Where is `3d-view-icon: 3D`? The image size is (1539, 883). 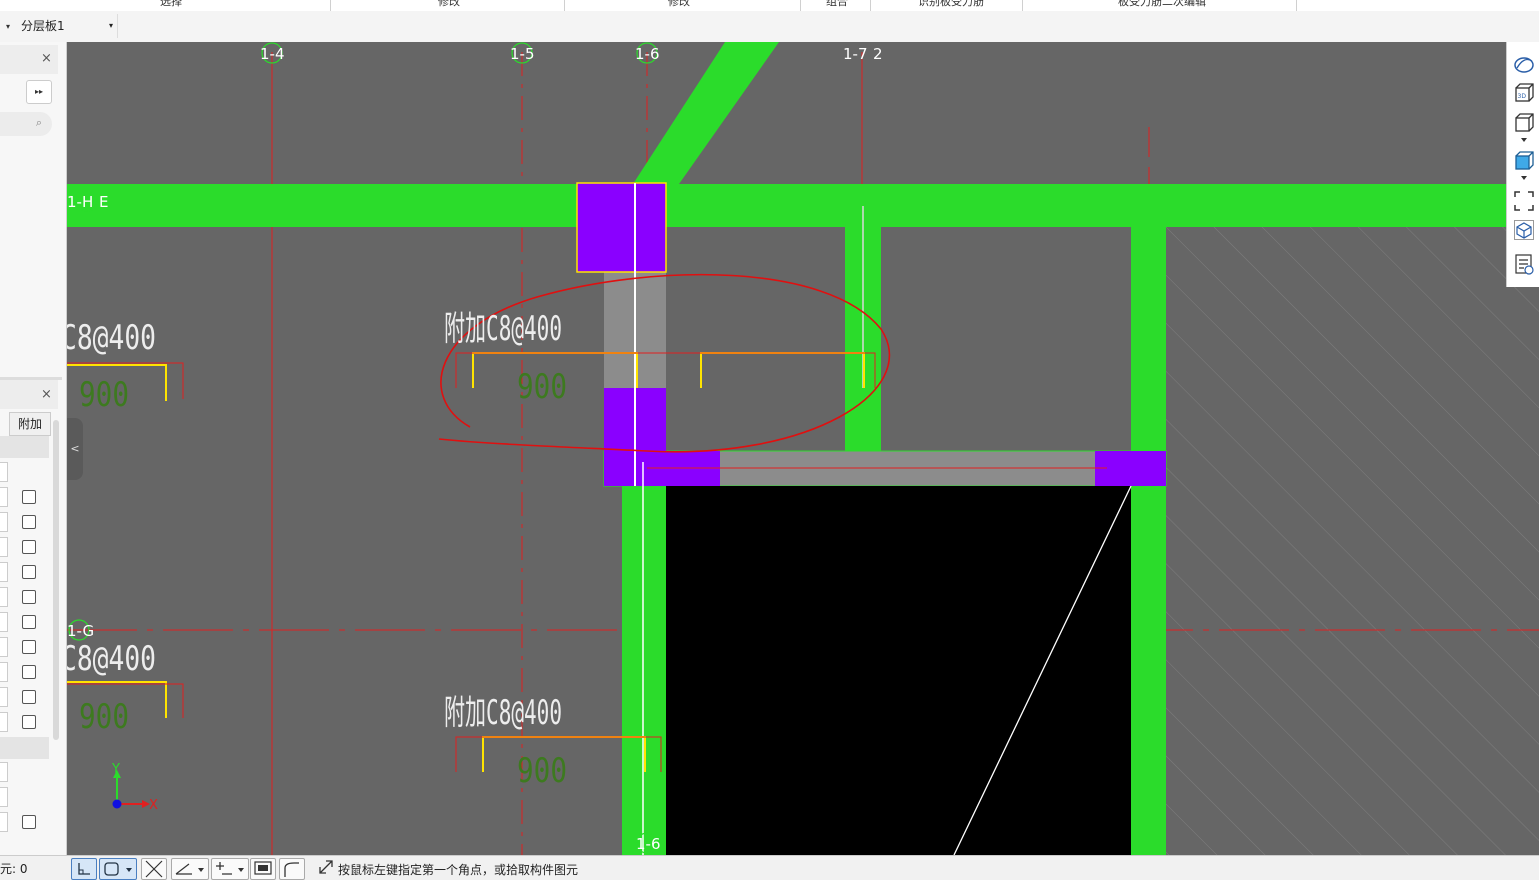 3d-view-icon: 3D is located at coordinates (1524, 93).